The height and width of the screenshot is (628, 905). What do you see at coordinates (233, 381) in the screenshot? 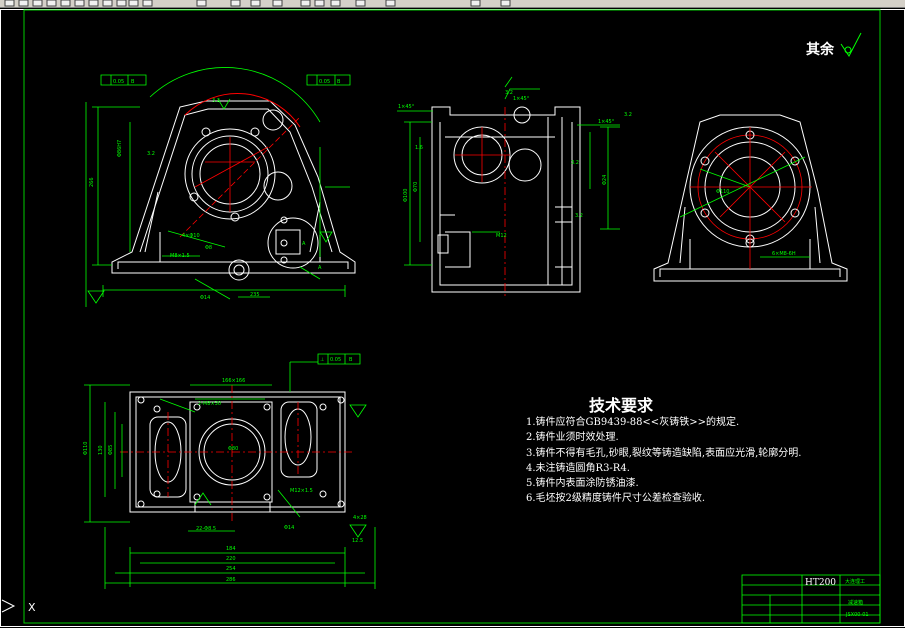
I see `svg-text: 166×166` at bounding box center [233, 381].